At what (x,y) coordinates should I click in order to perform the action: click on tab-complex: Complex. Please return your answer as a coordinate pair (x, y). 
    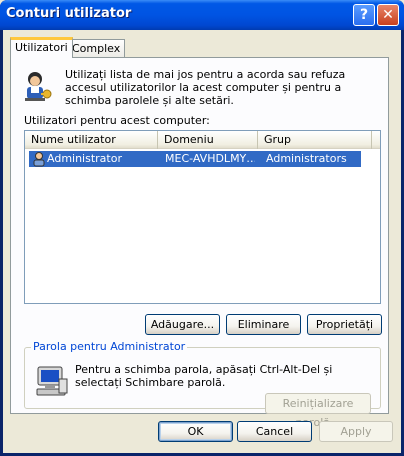
    Looking at the image, I should click on (96, 48).